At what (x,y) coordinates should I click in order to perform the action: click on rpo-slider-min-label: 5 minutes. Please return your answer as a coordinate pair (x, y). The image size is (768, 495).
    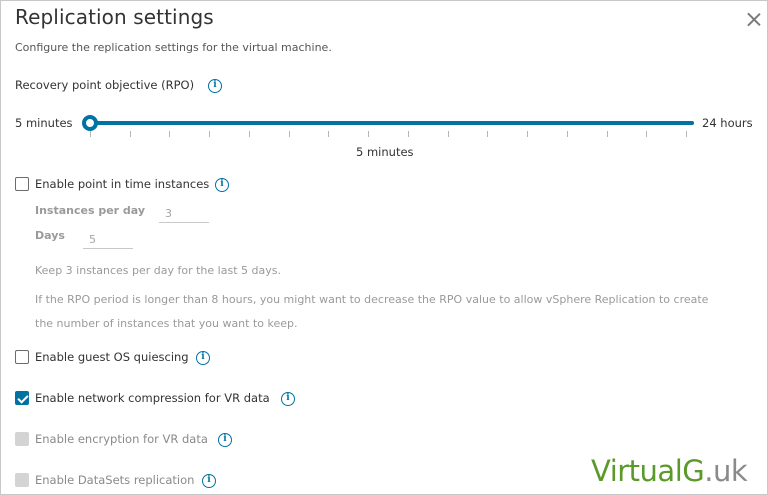
    Looking at the image, I should click on (44, 123).